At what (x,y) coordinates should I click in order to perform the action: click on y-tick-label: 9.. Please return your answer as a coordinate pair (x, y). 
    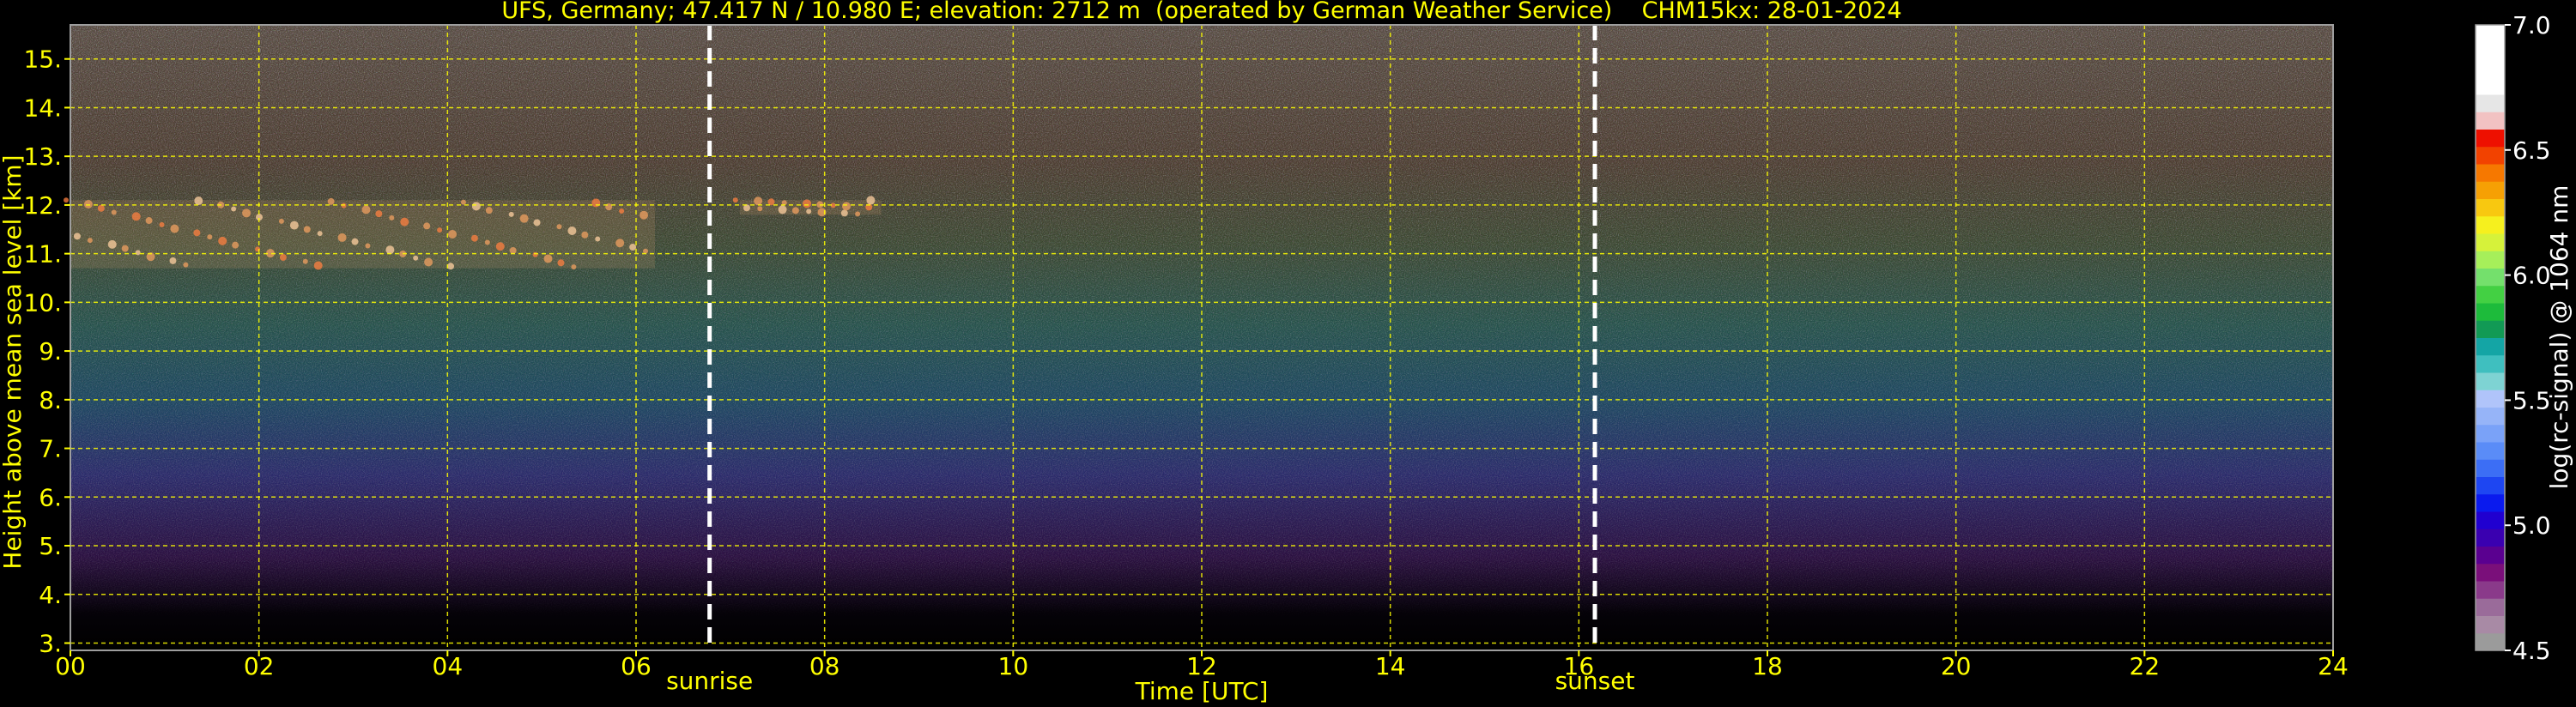
    Looking at the image, I should click on (50, 351).